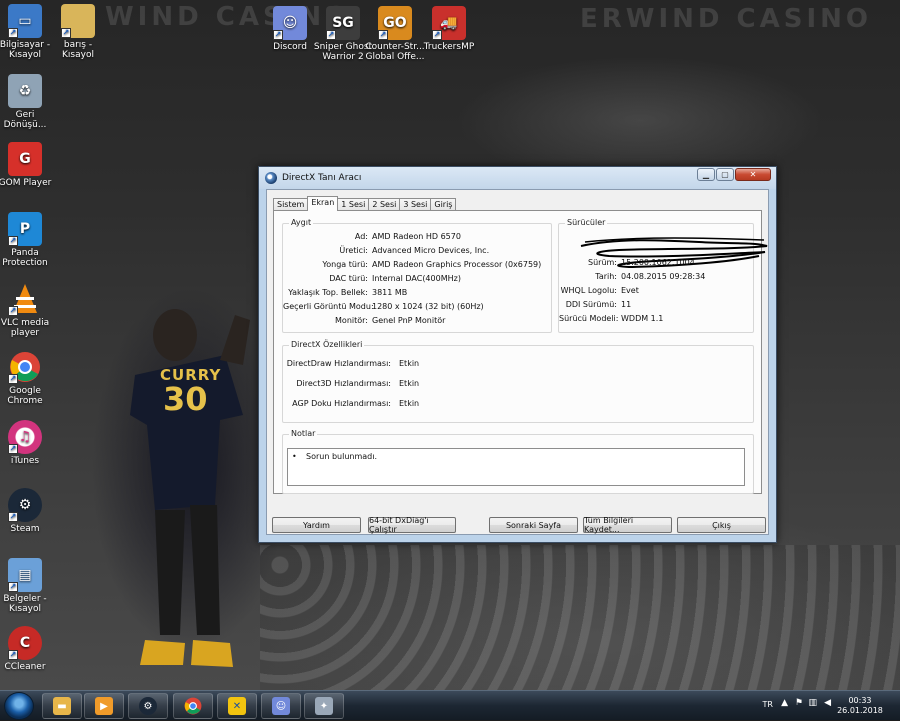  I want to click on taskbar-discord: ☺, so click(281, 706).